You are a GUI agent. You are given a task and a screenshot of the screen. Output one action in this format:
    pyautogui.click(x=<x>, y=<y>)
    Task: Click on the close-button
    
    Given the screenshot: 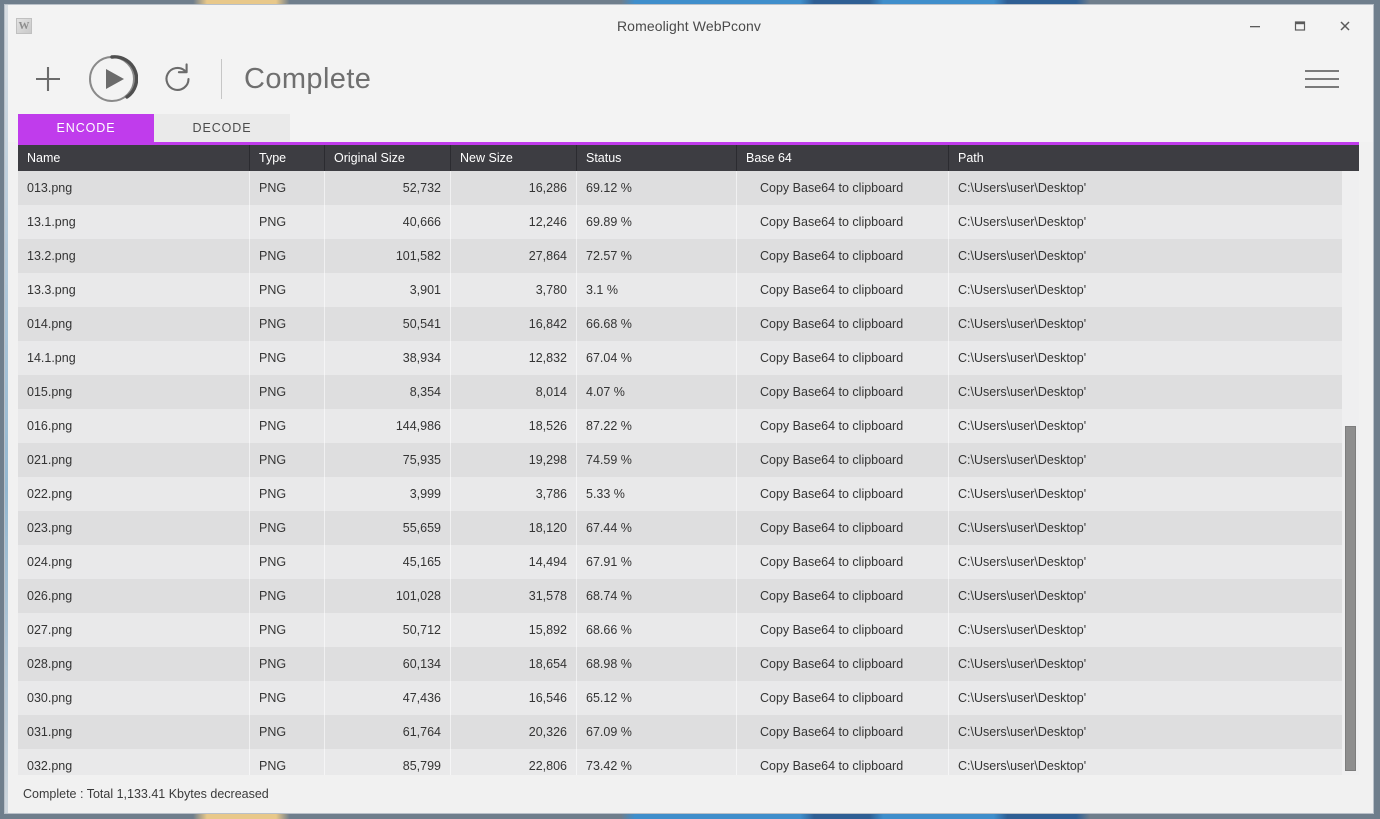 What is the action you would take?
    pyautogui.click(x=1344, y=26)
    